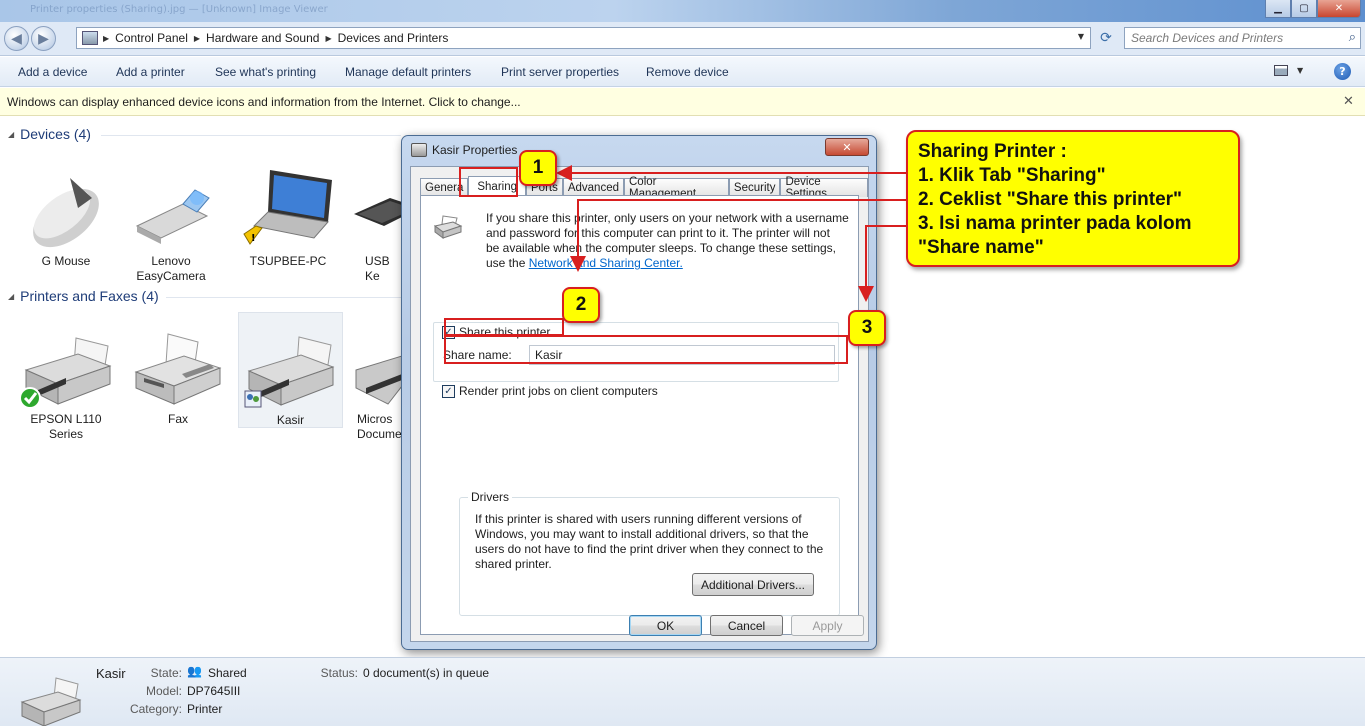 The image size is (1365, 726). I want to click on details-state-label: State:, so click(166, 673).